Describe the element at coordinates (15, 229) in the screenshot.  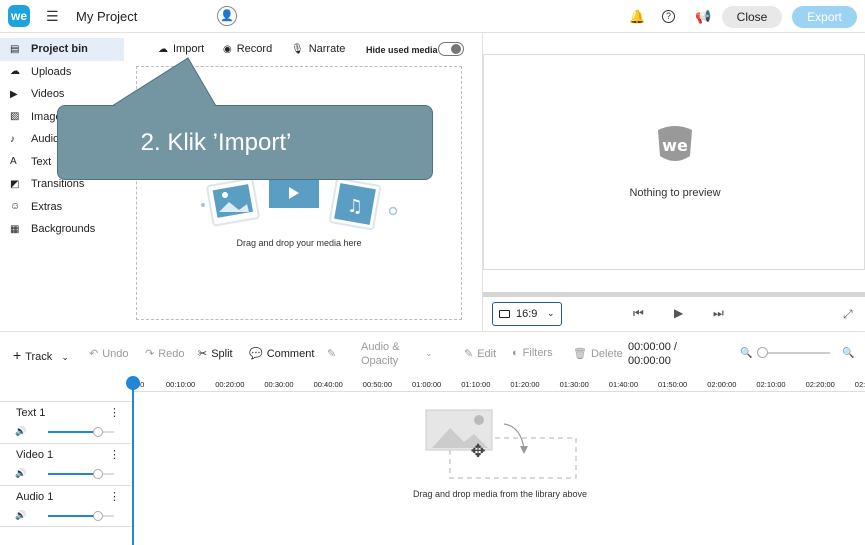
I see `backgrounds-icon: ▦` at that location.